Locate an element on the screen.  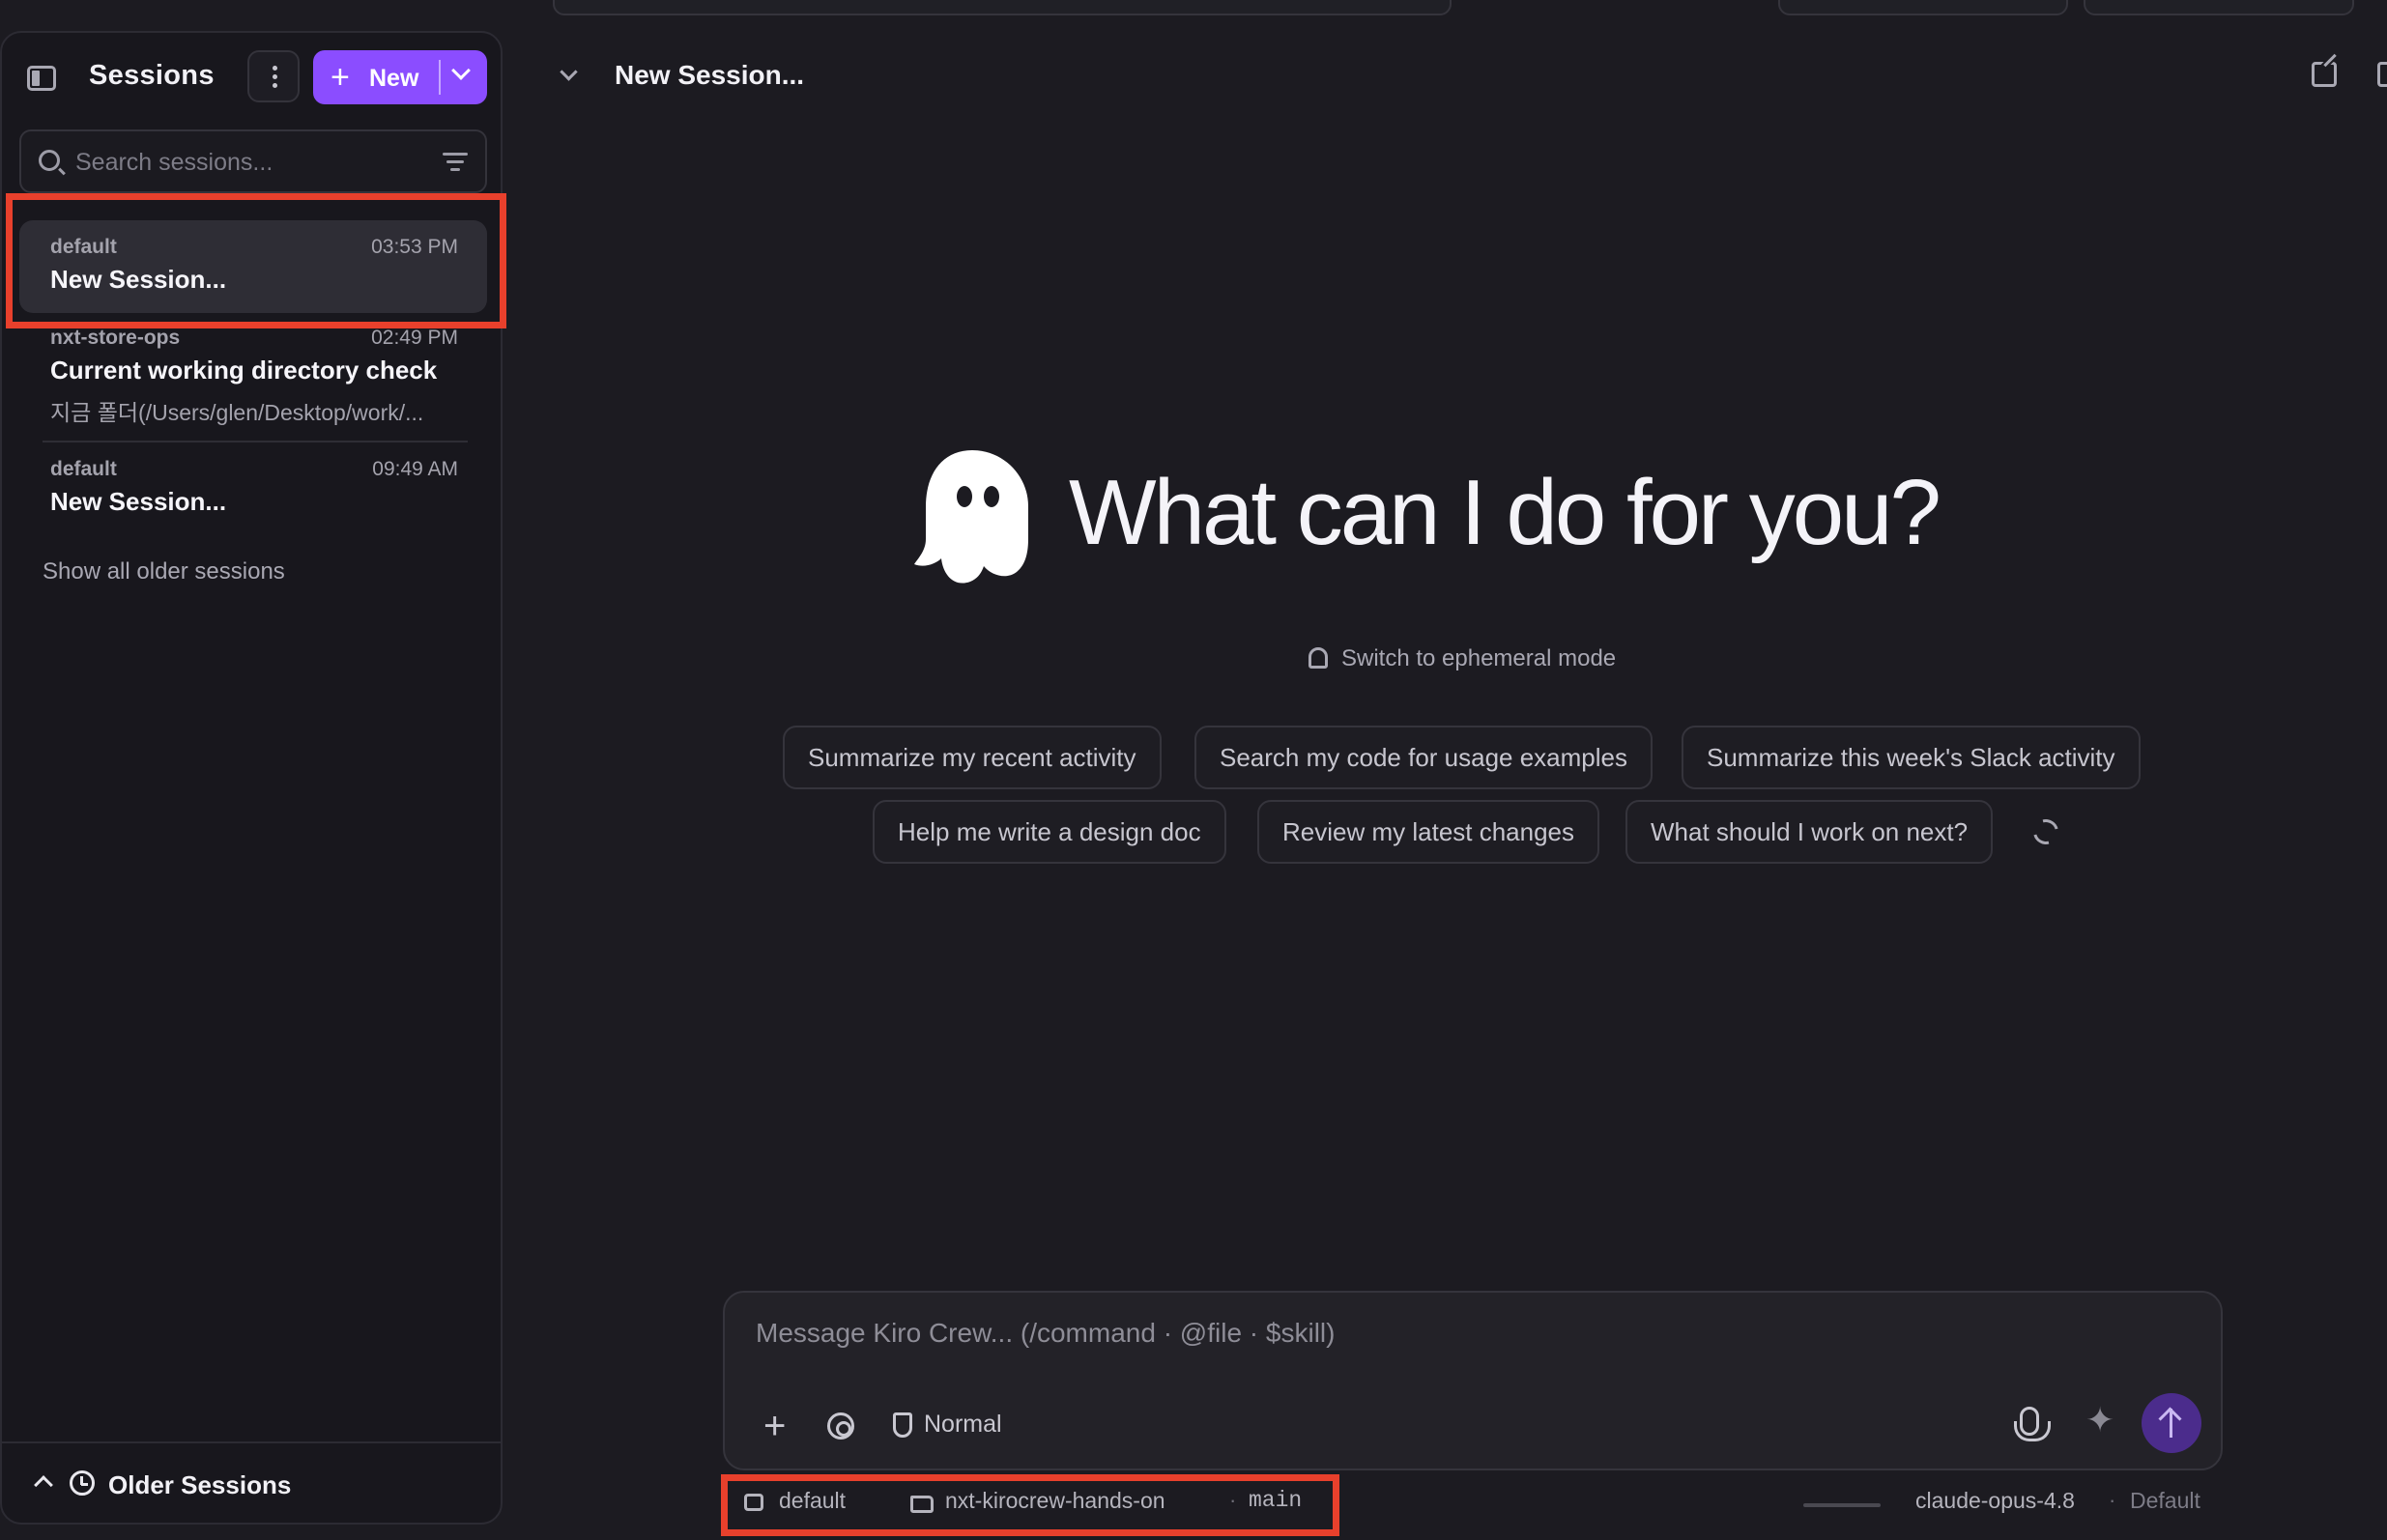
chevron-up-icon is located at coordinates (43, 1485).